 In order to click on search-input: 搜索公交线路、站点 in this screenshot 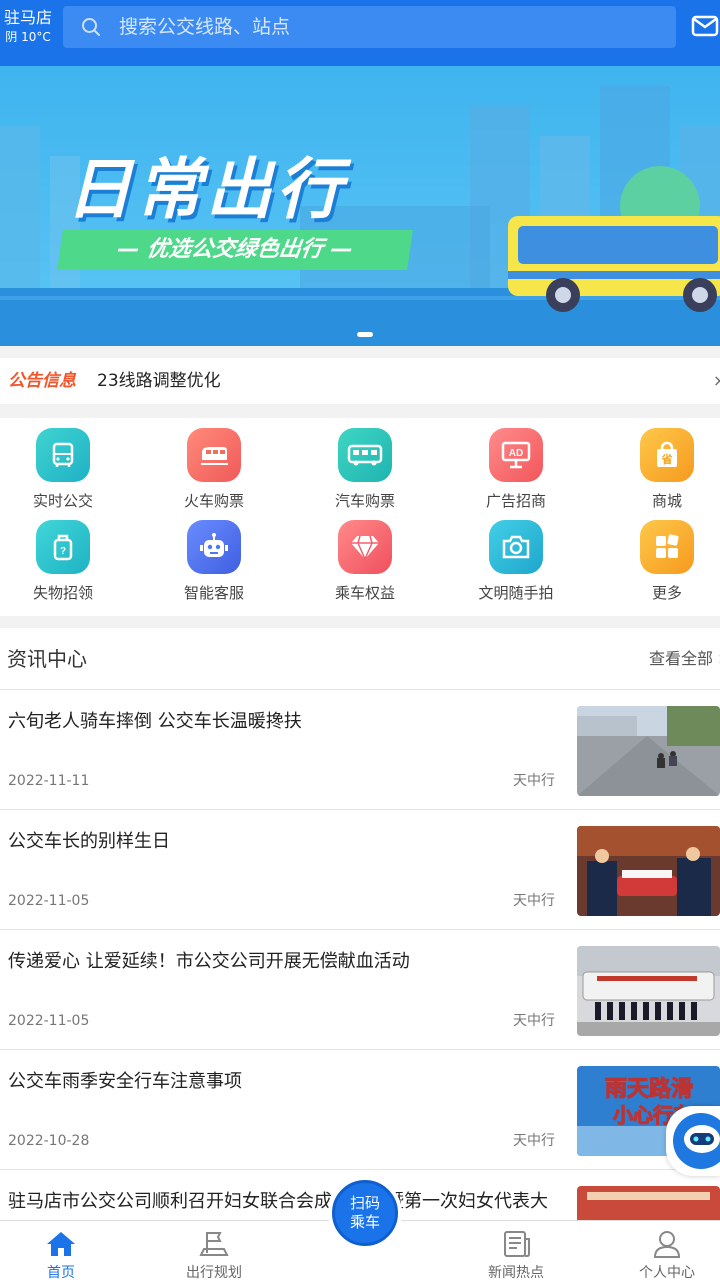, I will do `click(369, 27)`.